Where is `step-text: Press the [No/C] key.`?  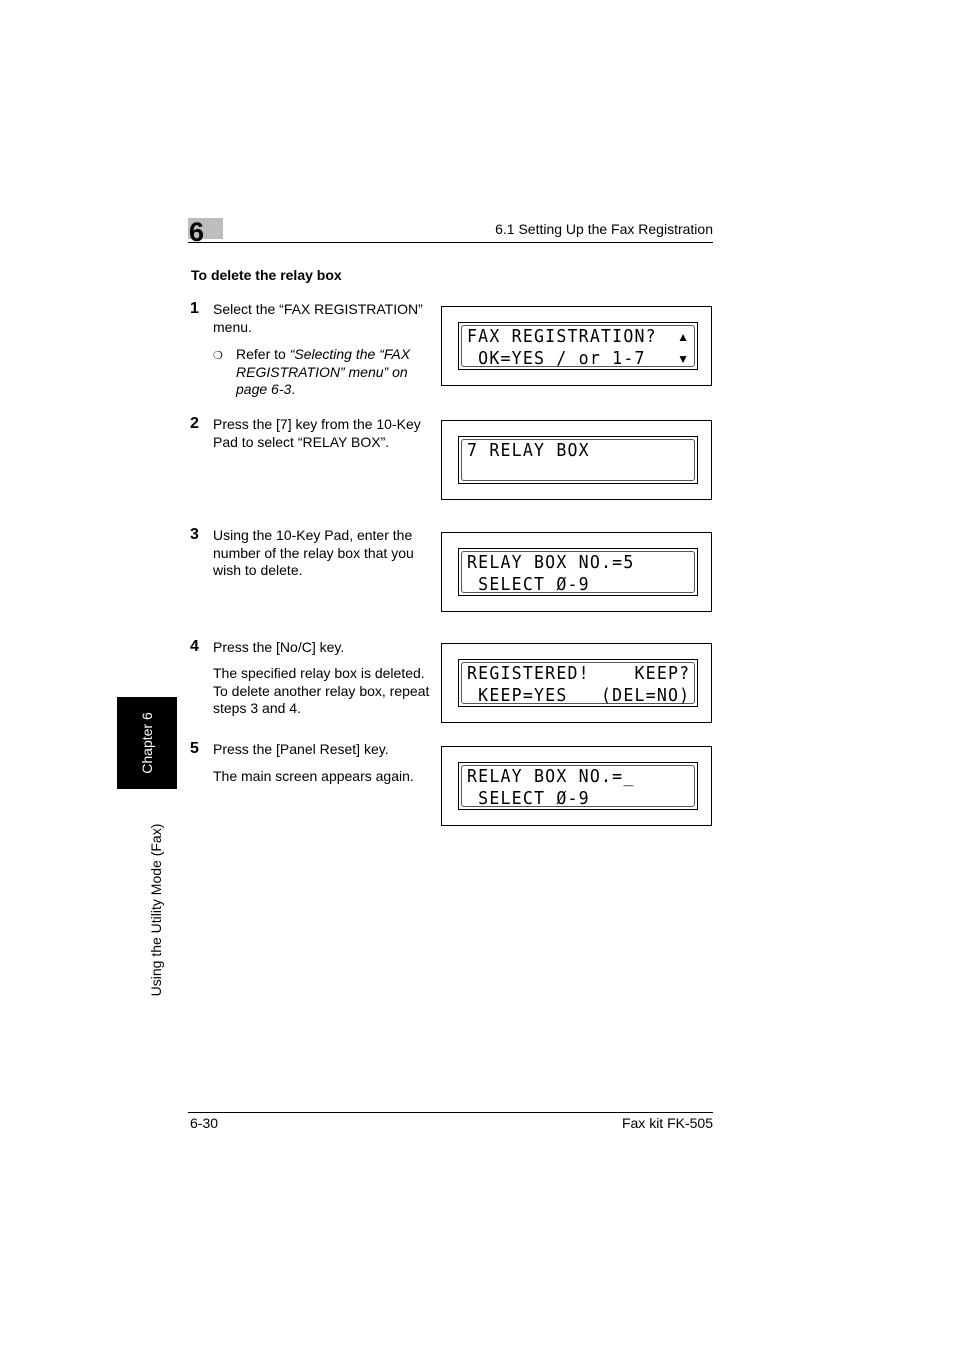
step-text: Press the [No/C] key. is located at coordinates (279, 647).